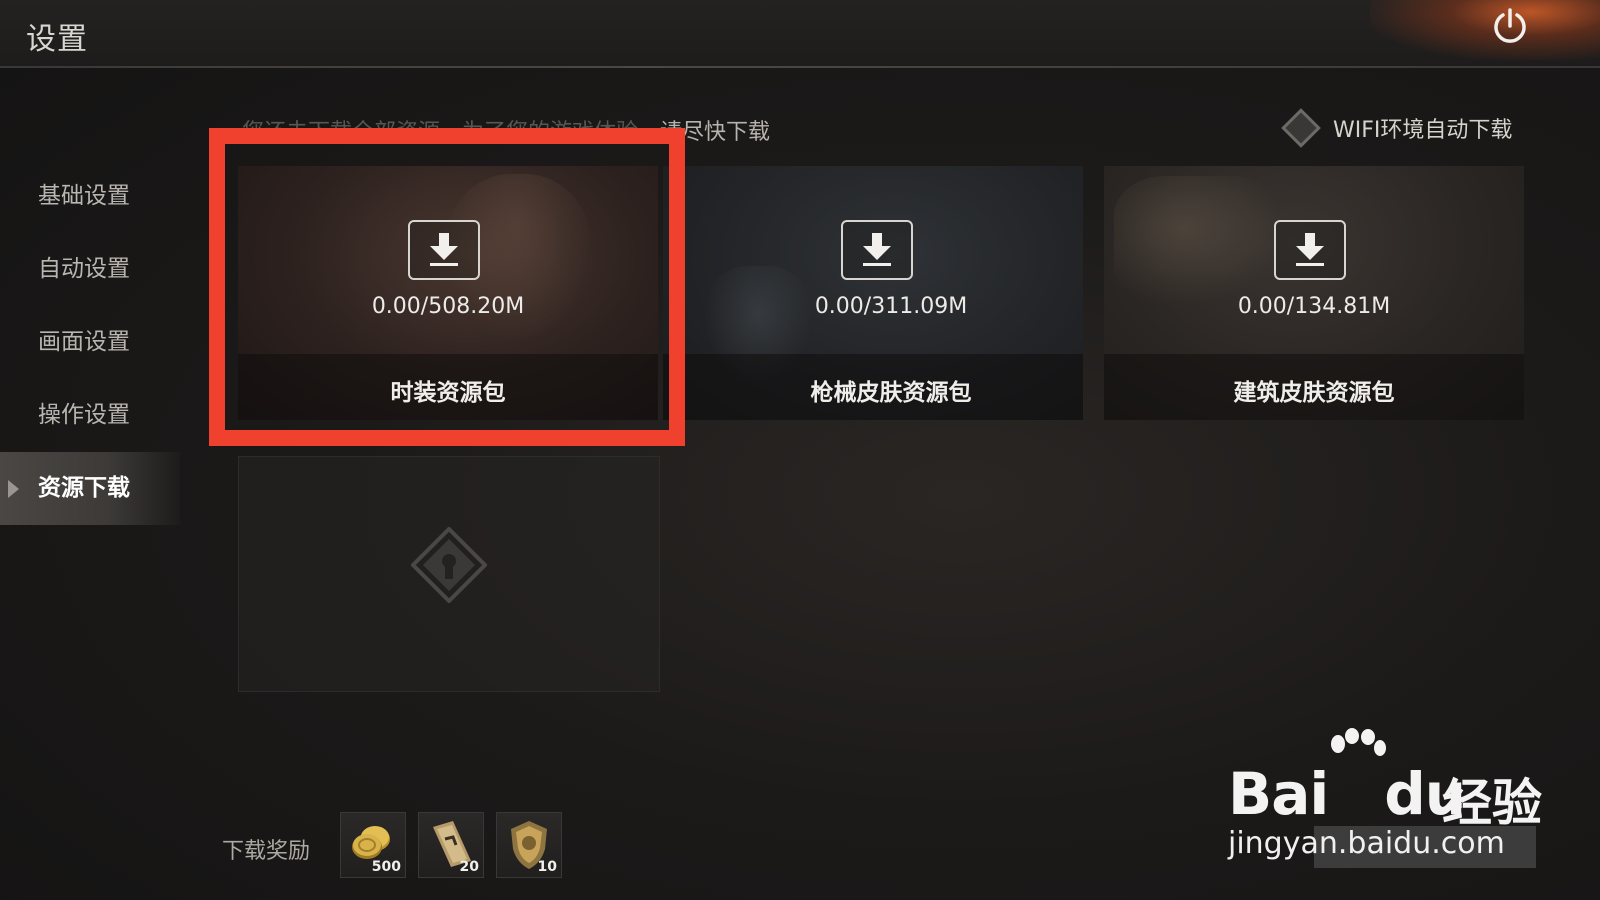 The image size is (1600, 900). Describe the element at coordinates (1199, 241) in the screenshot. I see `card-artwork` at that location.